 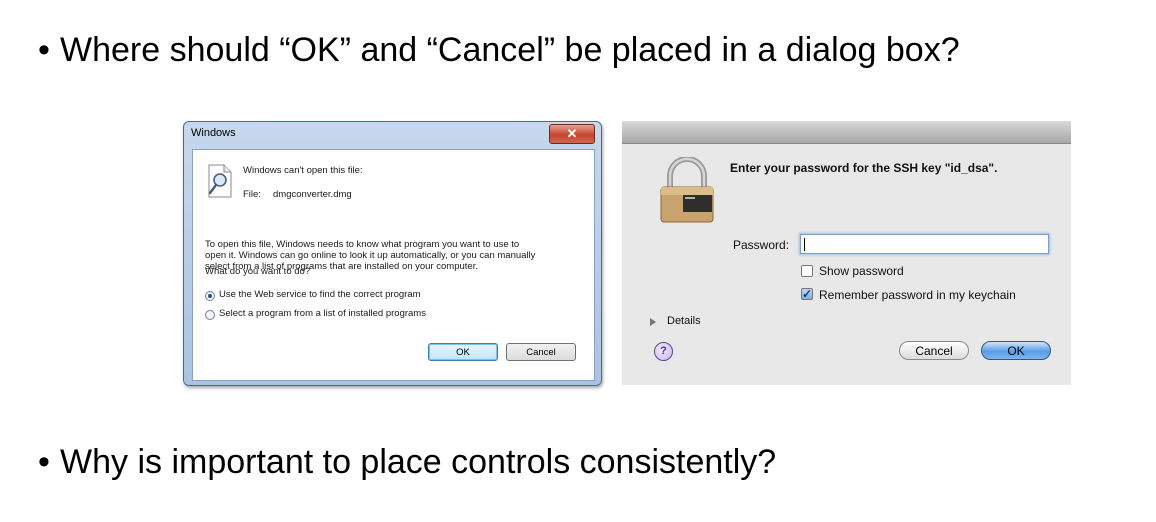 I want to click on checkmark-icon: ✓, so click(x=807, y=294).